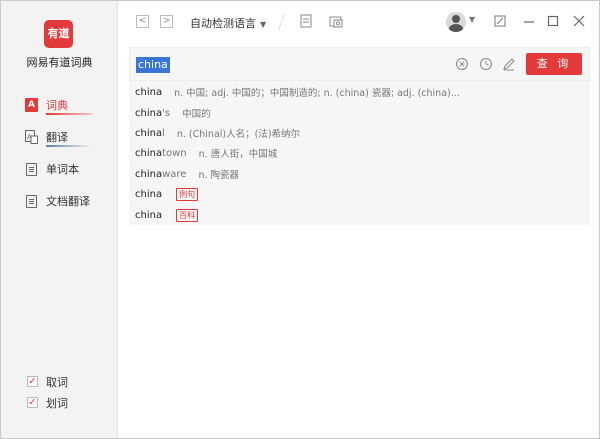 This screenshot has height=439, width=600. I want to click on clear-icon, so click(462, 64).